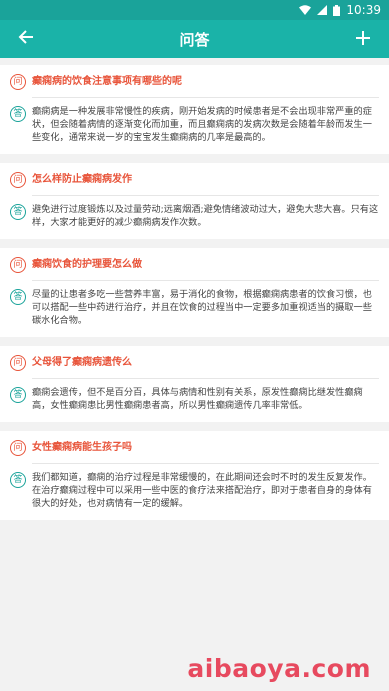 The height and width of the screenshot is (691, 389). I want to click on question-text: 父母得了癫痫病遗传么, so click(82, 362).